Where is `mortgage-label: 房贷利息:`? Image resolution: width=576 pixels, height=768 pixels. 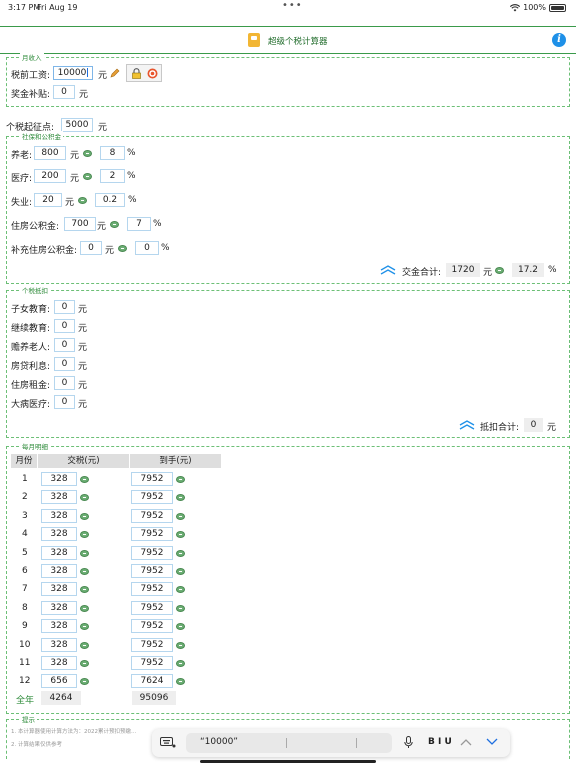 mortgage-label: 房贷利息: is located at coordinates (31, 367).